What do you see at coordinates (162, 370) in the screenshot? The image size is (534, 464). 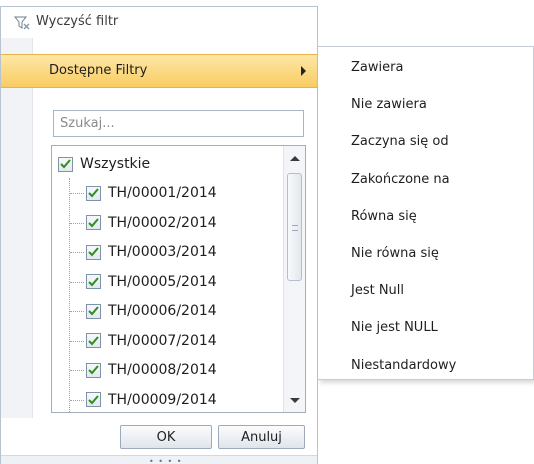 I see `item-label: TH/00008/2014` at bounding box center [162, 370].